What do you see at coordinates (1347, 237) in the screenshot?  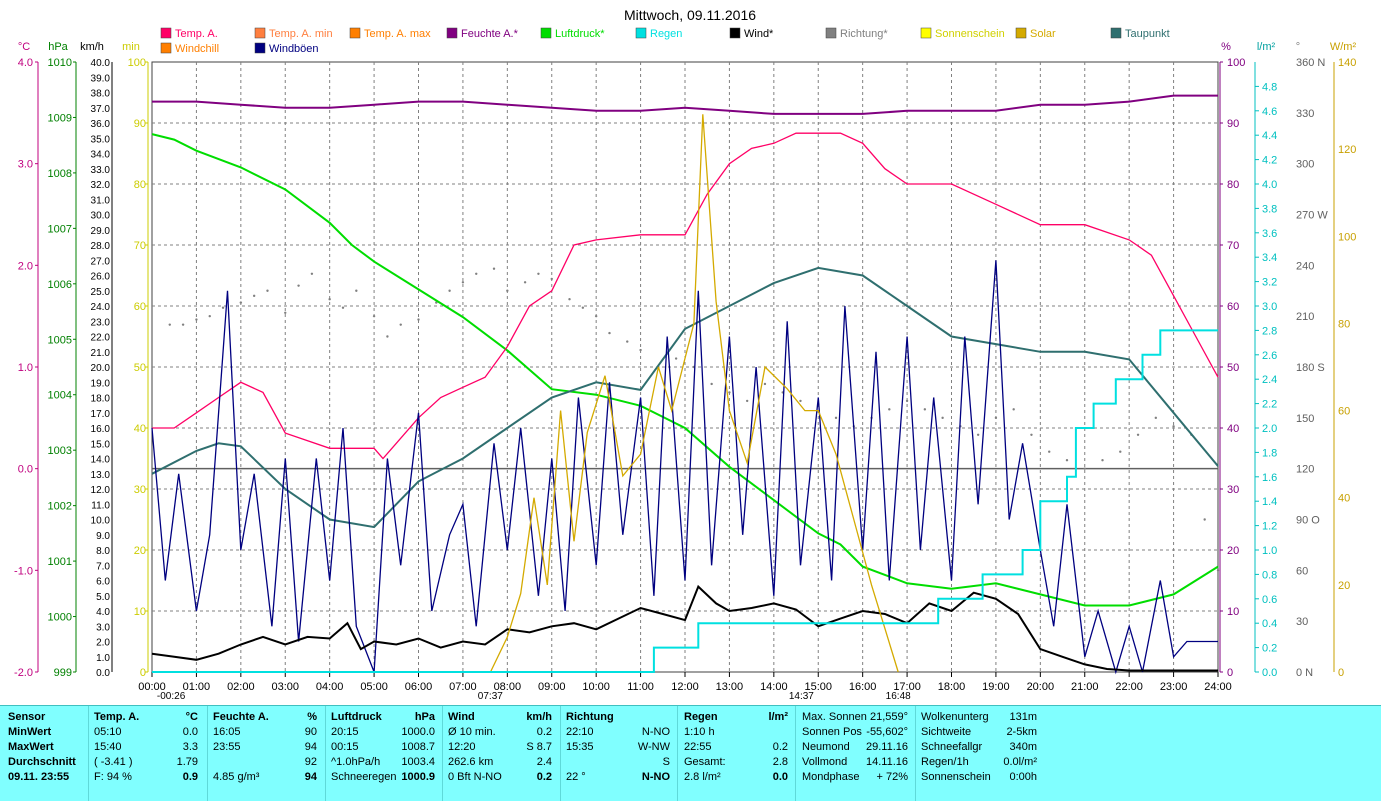 I see `axis-tick-solar: 100` at bounding box center [1347, 237].